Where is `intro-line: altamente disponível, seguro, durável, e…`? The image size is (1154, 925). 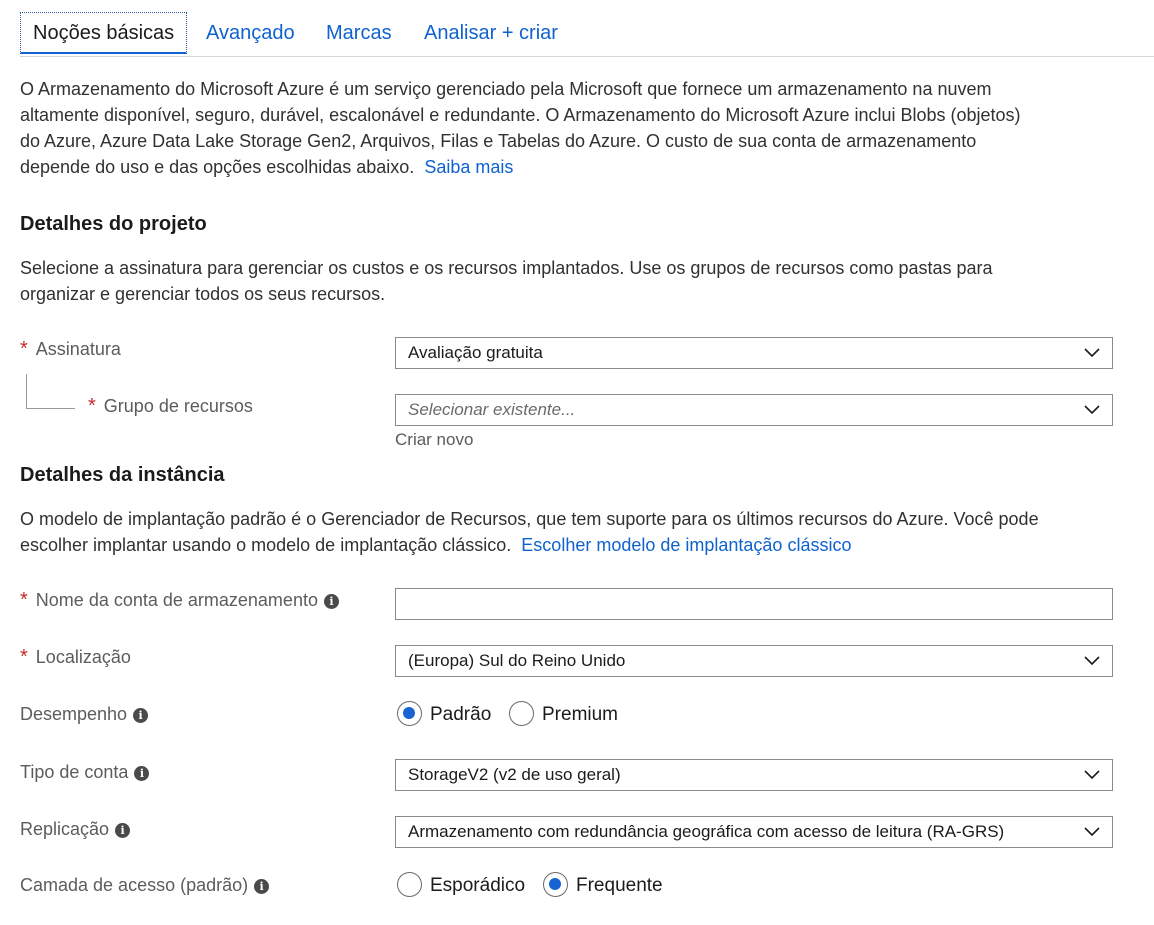
intro-line: altamente disponível, seguro, durável, e… is located at coordinates (520, 115).